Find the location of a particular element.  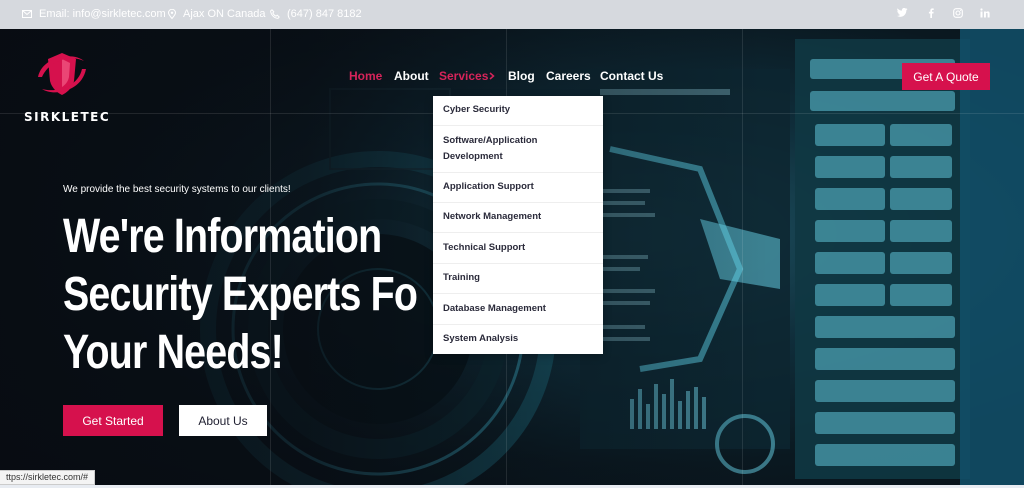

dropdown-item-database-management: Database Management is located at coordinates (494, 309).